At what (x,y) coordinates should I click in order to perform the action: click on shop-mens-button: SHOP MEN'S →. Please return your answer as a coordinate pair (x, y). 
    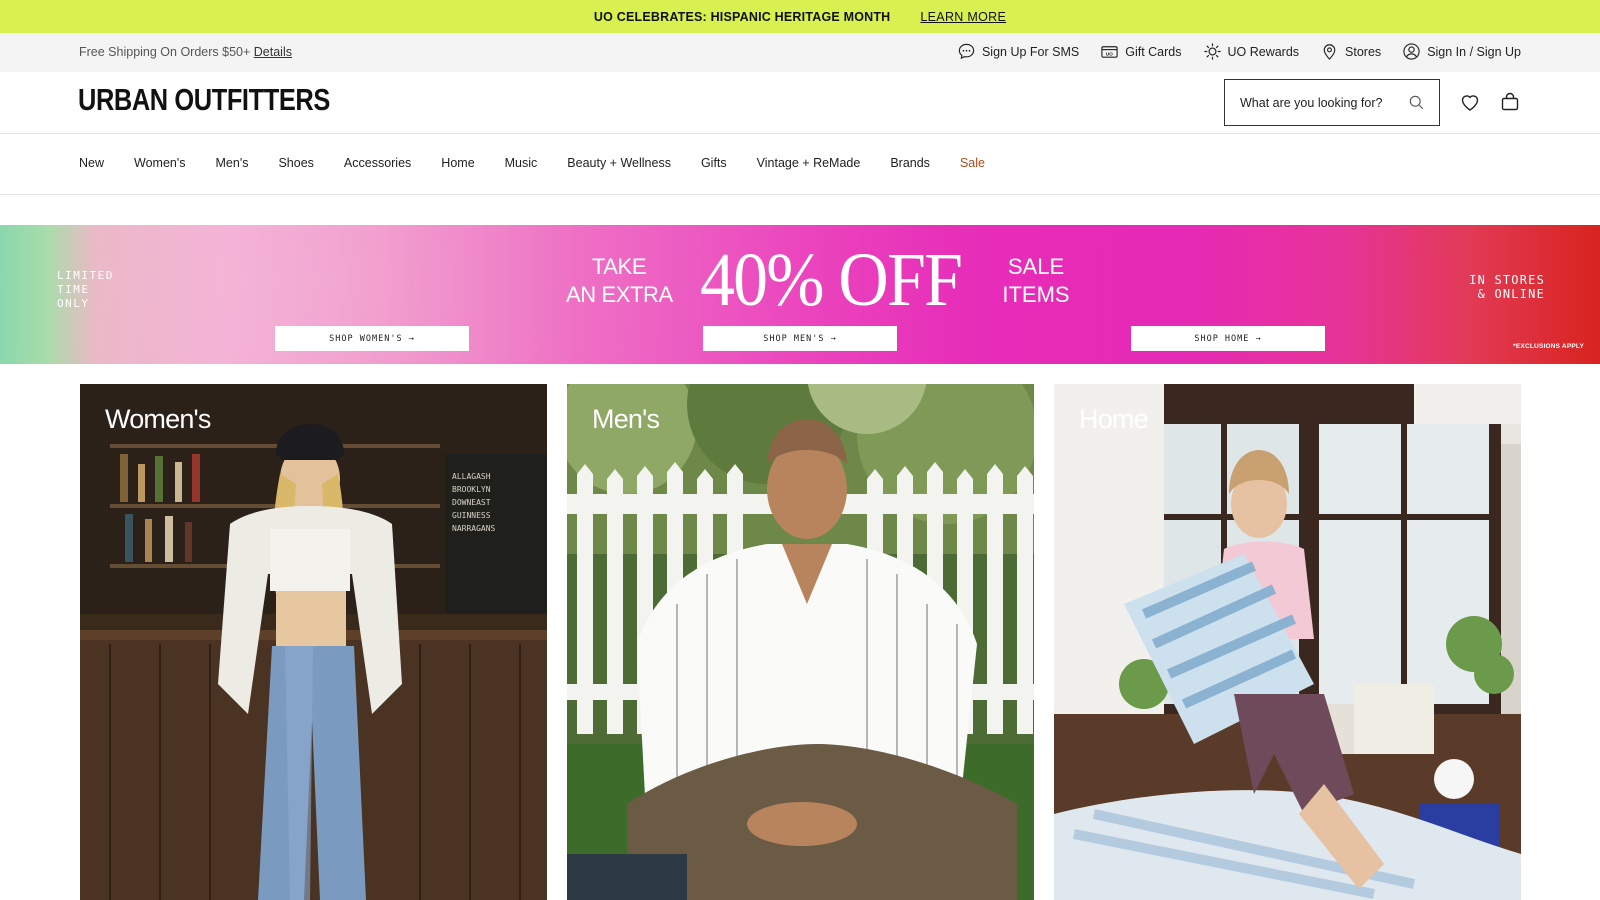
    Looking at the image, I should click on (800, 338).